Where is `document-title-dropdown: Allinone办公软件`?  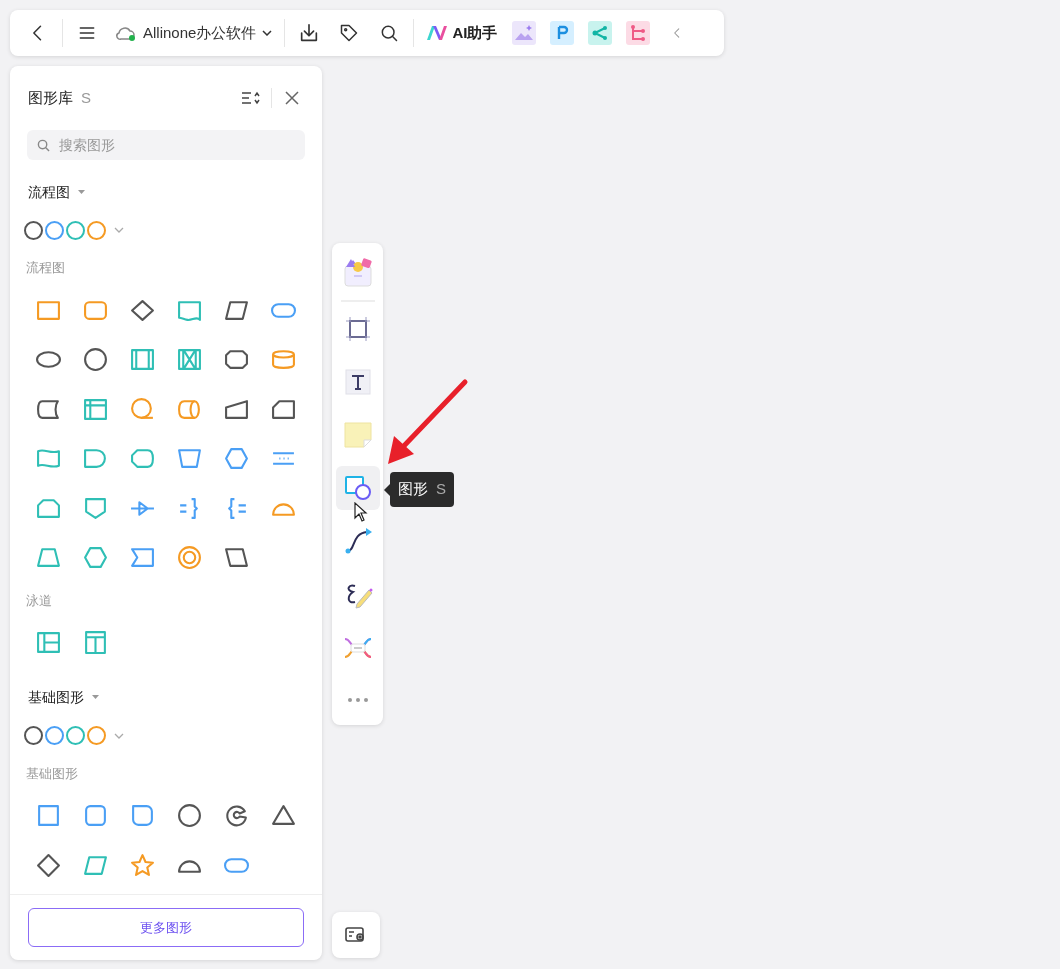 document-title-dropdown: Allinone办公软件 is located at coordinates (194, 33).